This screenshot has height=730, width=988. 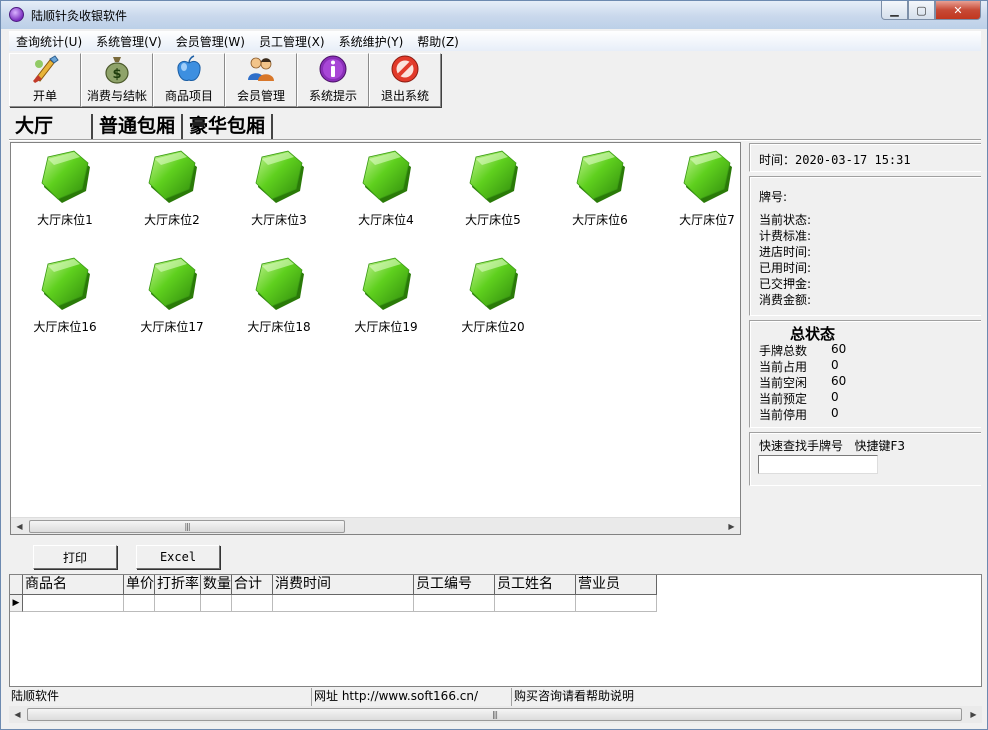 What do you see at coordinates (252, 585) in the screenshot?
I see `column-total: 合计` at bounding box center [252, 585].